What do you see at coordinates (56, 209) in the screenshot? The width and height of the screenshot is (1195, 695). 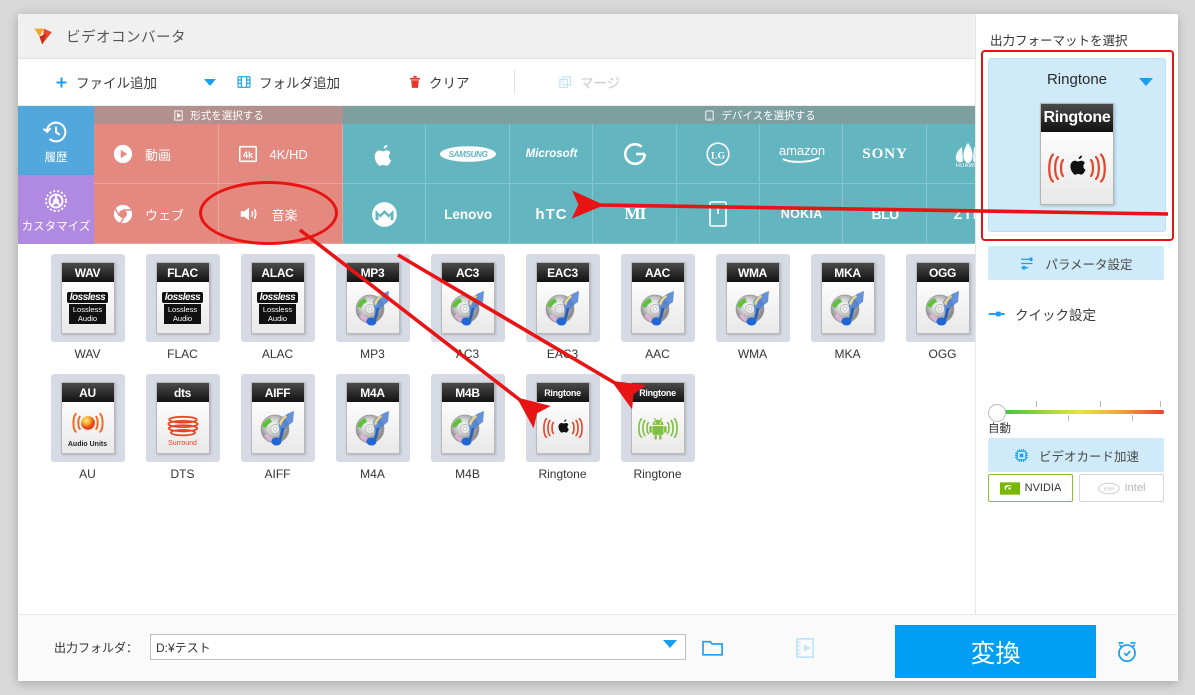 I see `sidebar-item-customize: カスタマイズ` at bounding box center [56, 209].